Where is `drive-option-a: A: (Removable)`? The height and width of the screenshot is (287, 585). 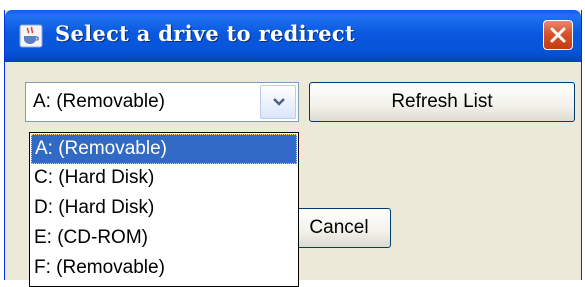
drive-option-a: A: (Removable) is located at coordinates (164, 149).